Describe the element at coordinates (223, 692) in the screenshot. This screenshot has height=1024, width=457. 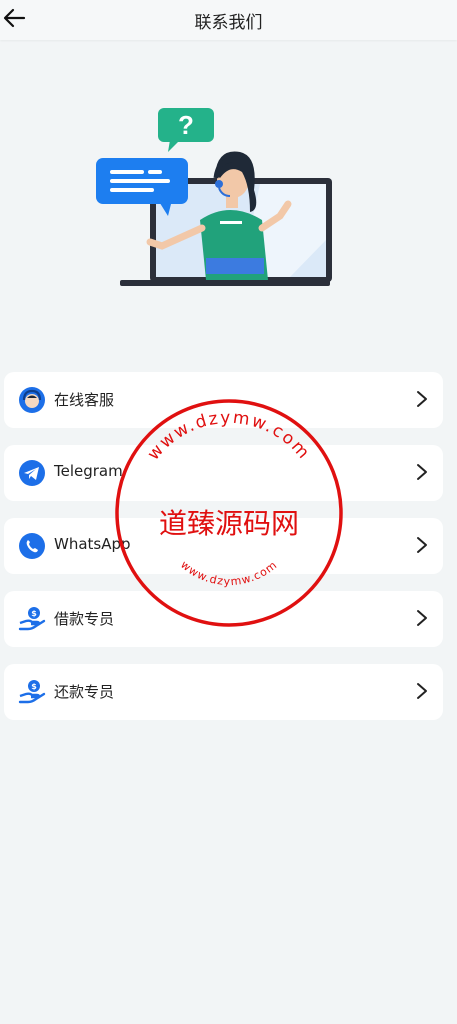
I see `menu-item-repay-officer: $ 还款专员` at that location.